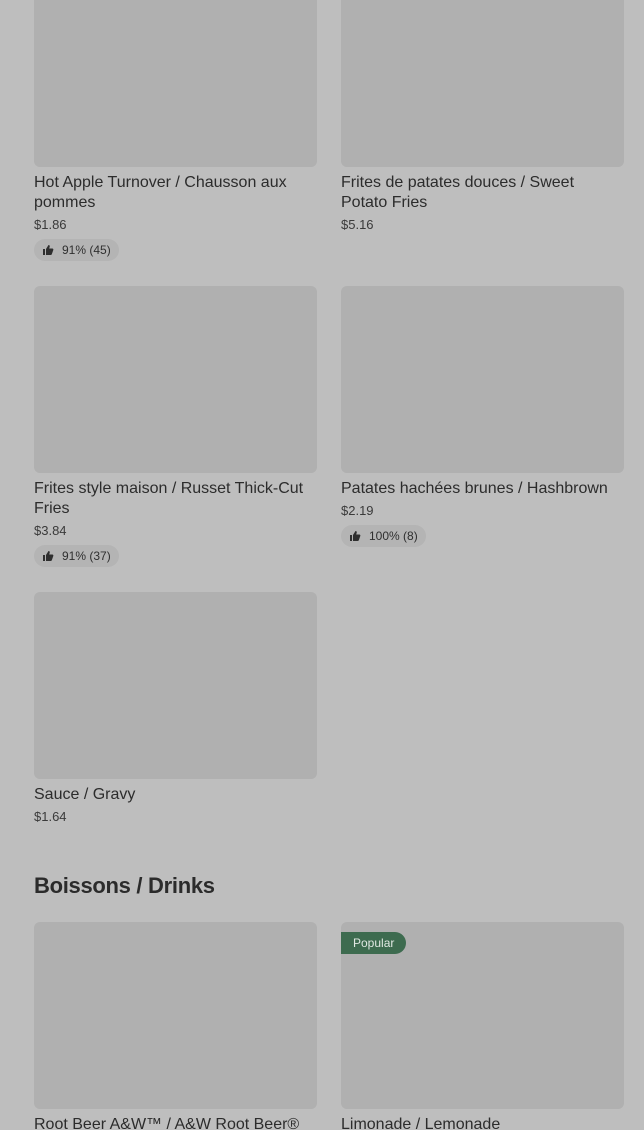 The width and height of the screenshot is (644, 1130). What do you see at coordinates (50, 530) in the screenshot?
I see `item-price: $3.84` at bounding box center [50, 530].